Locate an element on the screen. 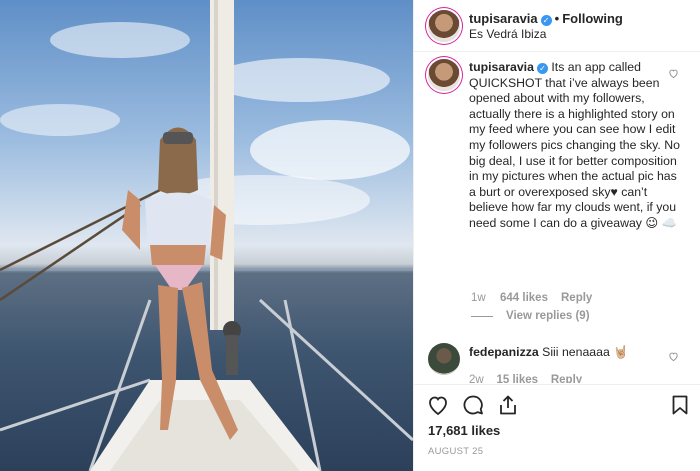  caption-username: tupisaravia is located at coordinates (501, 67).